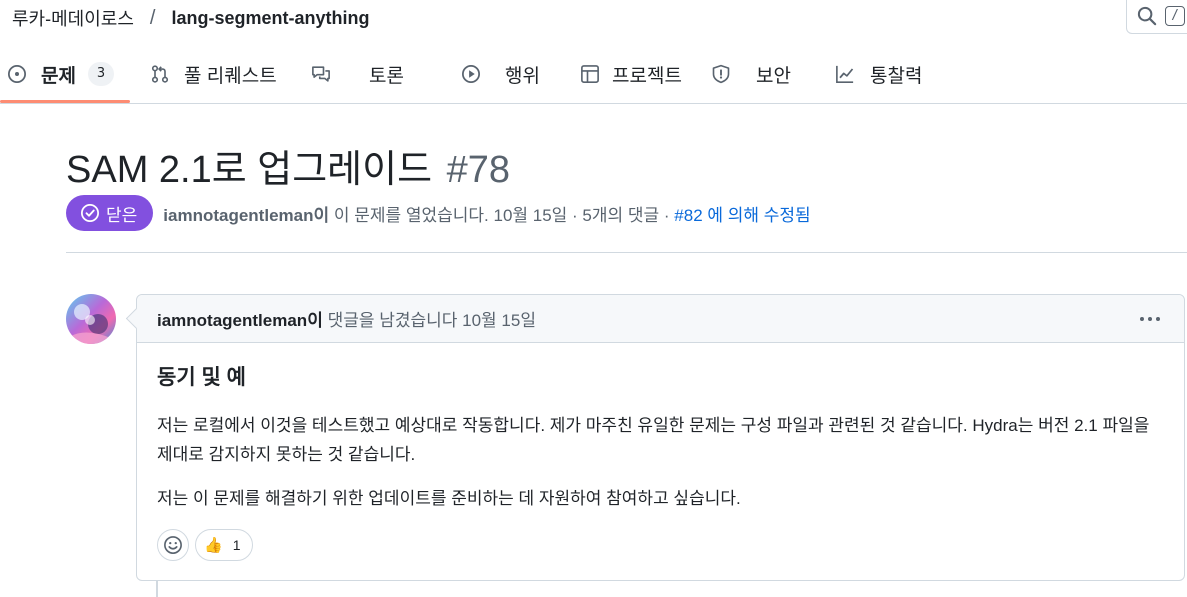 This screenshot has height=597, width=1187. Describe the element at coordinates (100, 74) in the screenshot. I see `issues-count-badge: 3` at that location.